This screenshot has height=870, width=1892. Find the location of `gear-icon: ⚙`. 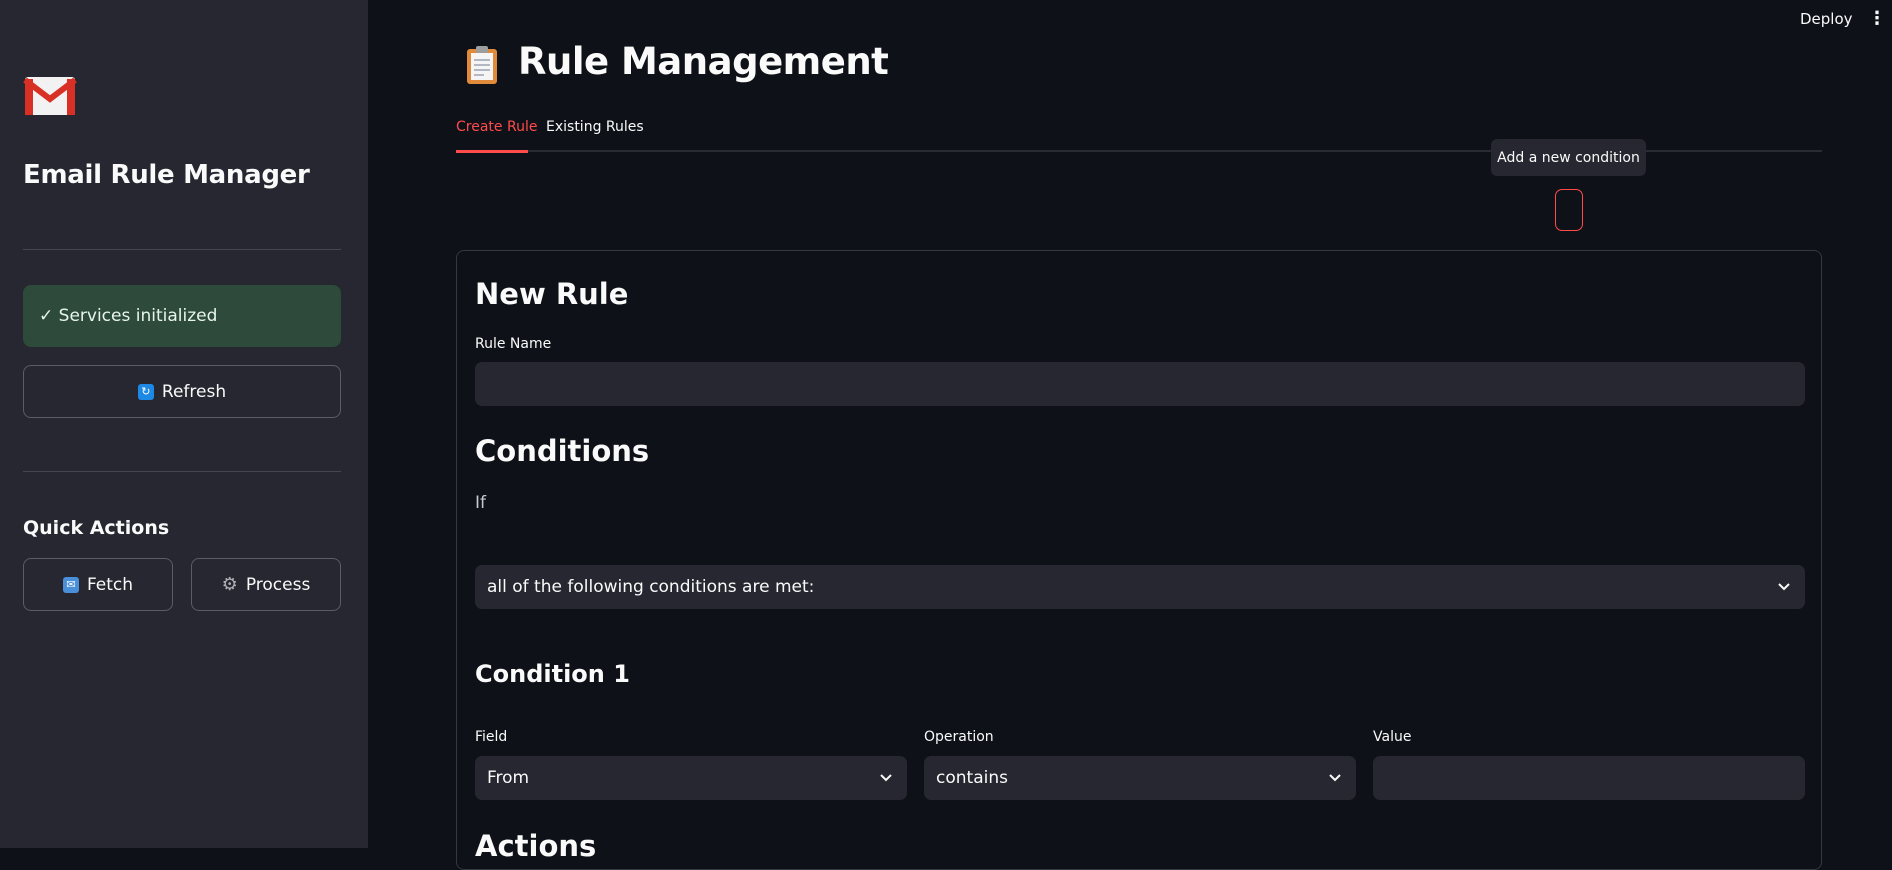

gear-icon: ⚙ is located at coordinates (229, 584).